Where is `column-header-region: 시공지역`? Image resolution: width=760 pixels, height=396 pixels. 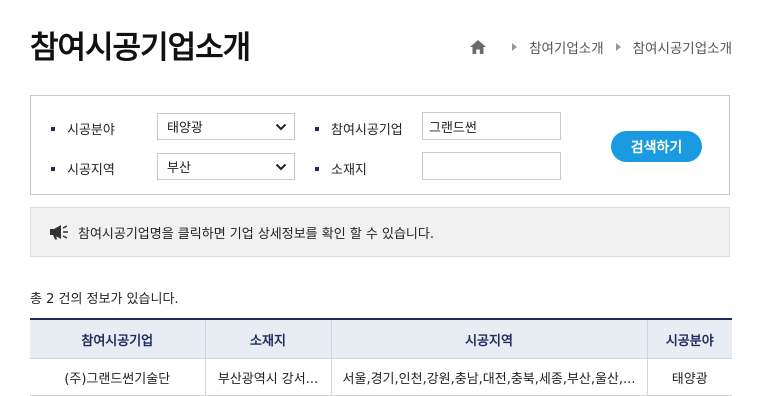
column-header-region: 시공지역 is located at coordinates (489, 338).